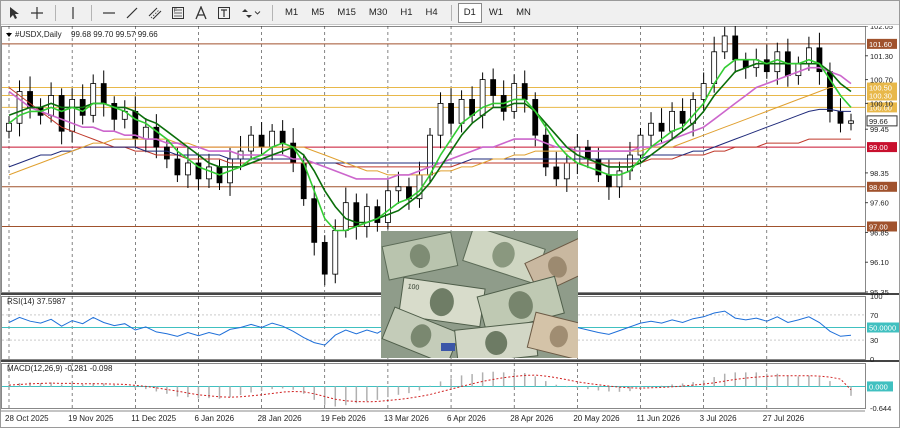 The width and height of the screenshot is (900, 428). Describe the element at coordinates (14, 13) in the screenshot. I see `cursor-tool-button` at that location.